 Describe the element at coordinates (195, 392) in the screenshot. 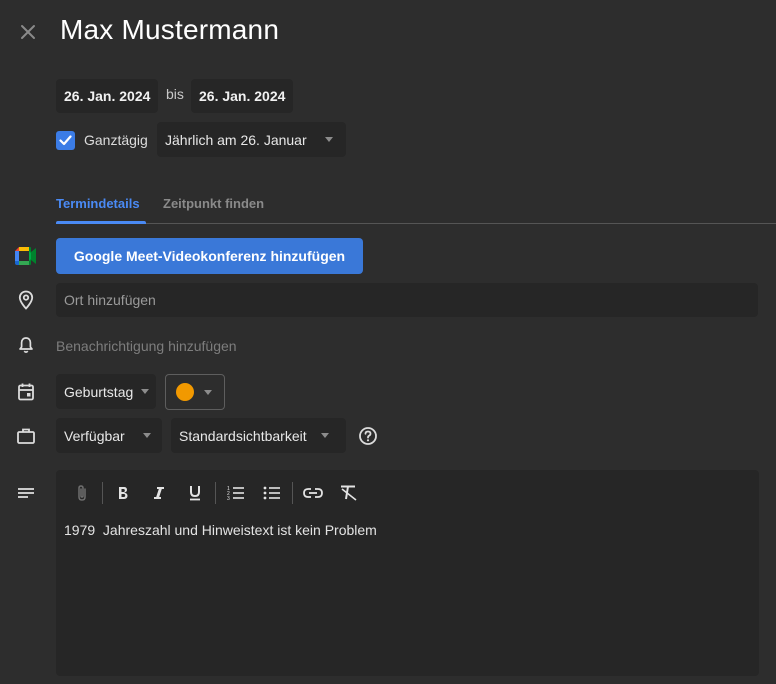

I see `event-color-picker` at that location.